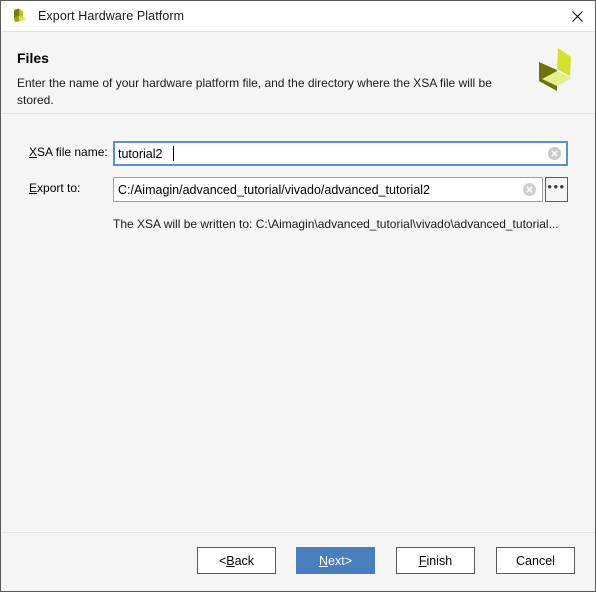  Describe the element at coordinates (33, 58) in the screenshot. I see `page-title: Files` at that location.